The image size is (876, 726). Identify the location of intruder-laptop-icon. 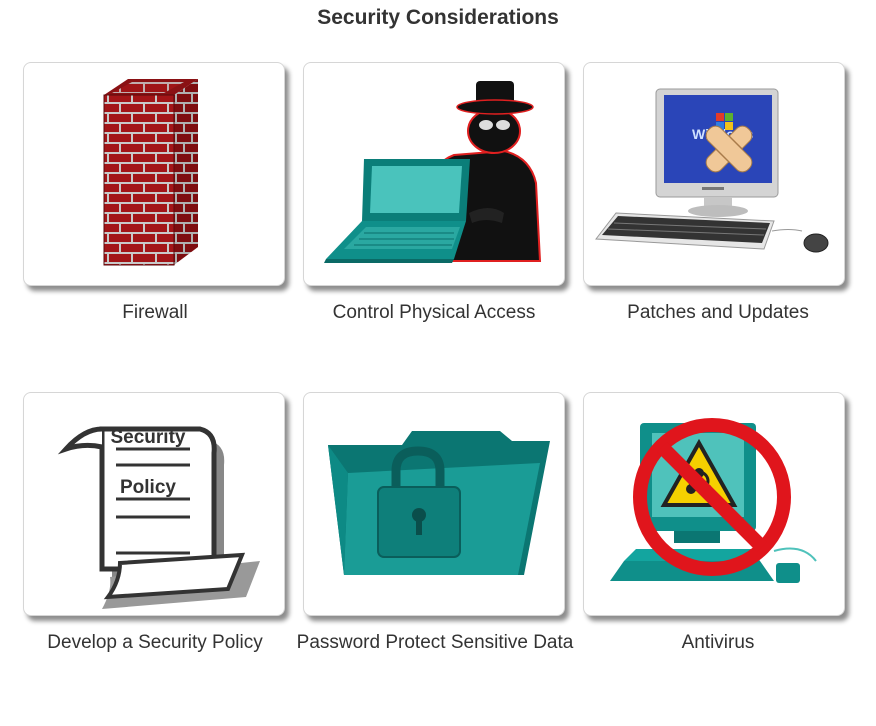
(433, 172).